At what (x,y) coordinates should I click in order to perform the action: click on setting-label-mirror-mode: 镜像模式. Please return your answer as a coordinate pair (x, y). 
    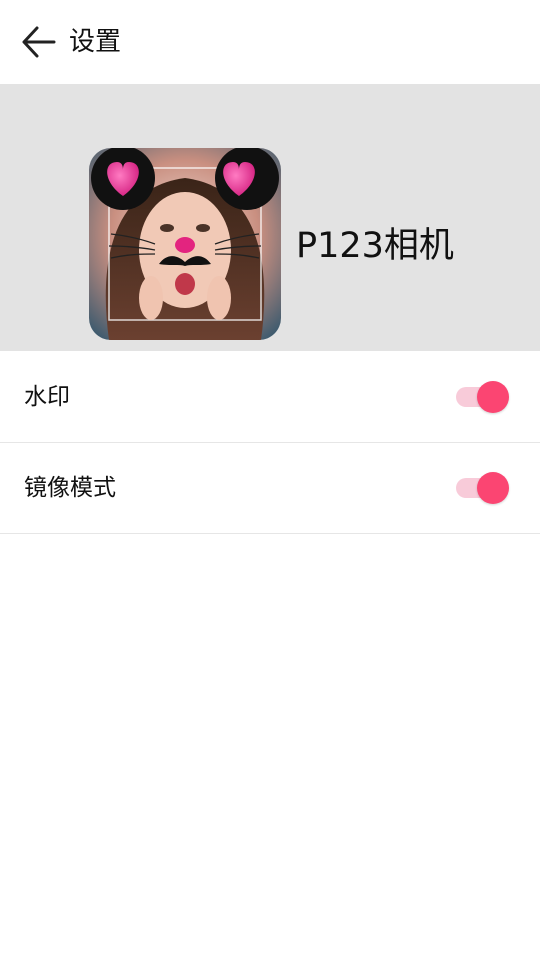
    Looking at the image, I should click on (70, 488).